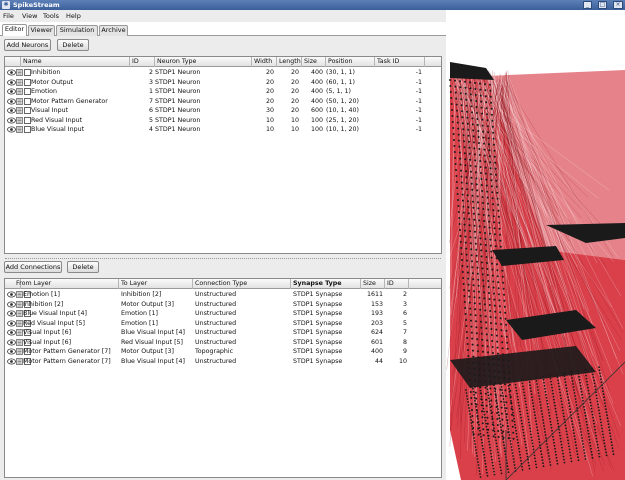 This screenshot has width=625, height=480. What do you see at coordinates (51, 16) in the screenshot?
I see `menu-tools: Tools` at bounding box center [51, 16].